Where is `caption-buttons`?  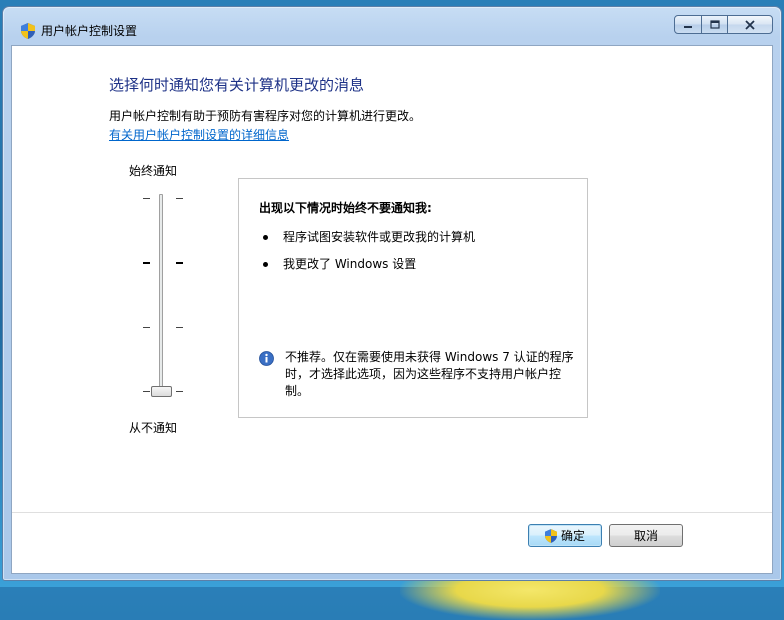
caption-buttons is located at coordinates (723, 24).